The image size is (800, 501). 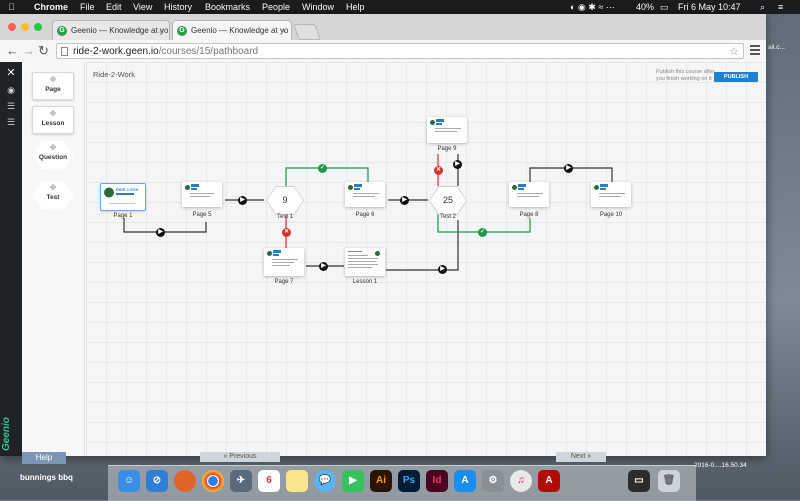 What do you see at coordinates (409, 481) in the screenshot?
I see `photoshop-icon: Ps` at bounding box center [409, 481].